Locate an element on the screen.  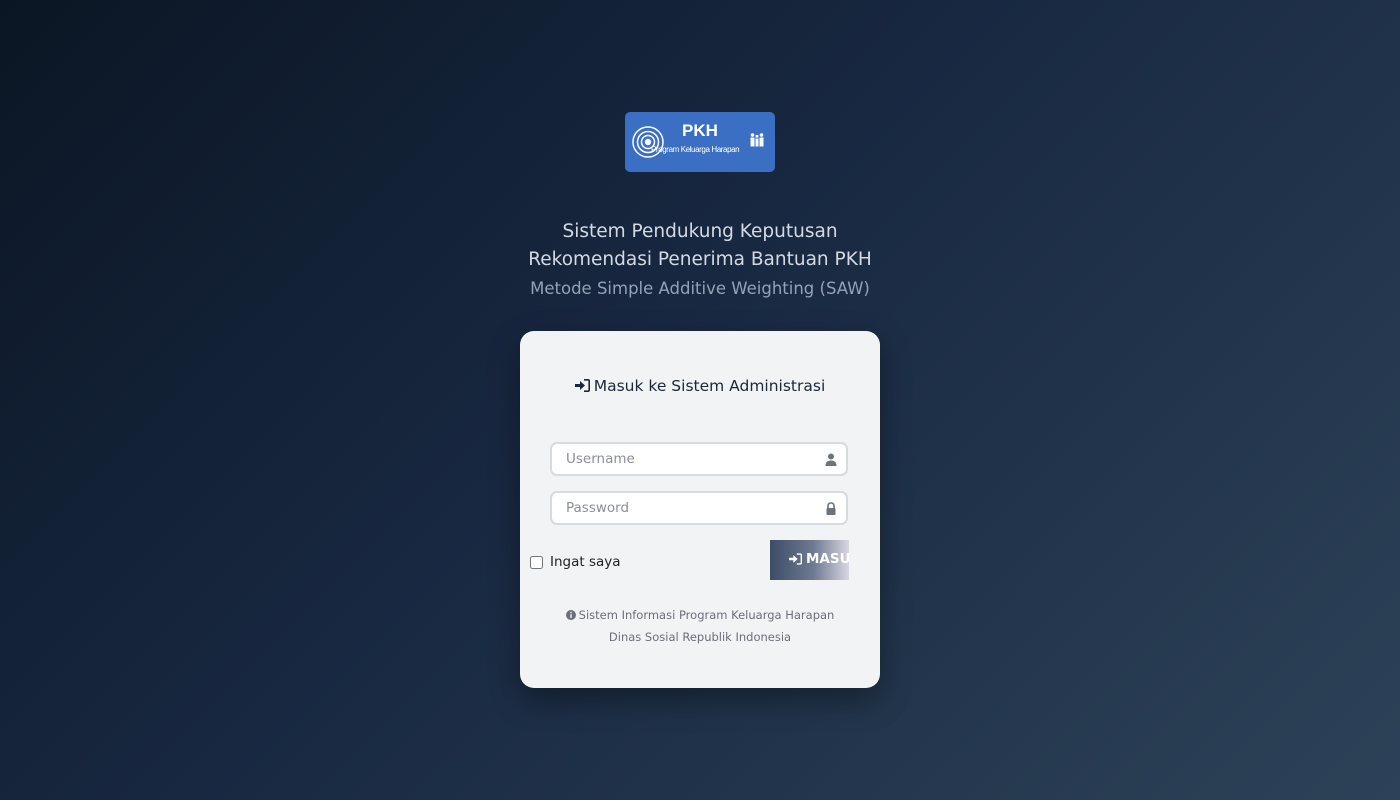
logo-subtitle: Program Keluarga Harapan is located at coordinates (695, 149).